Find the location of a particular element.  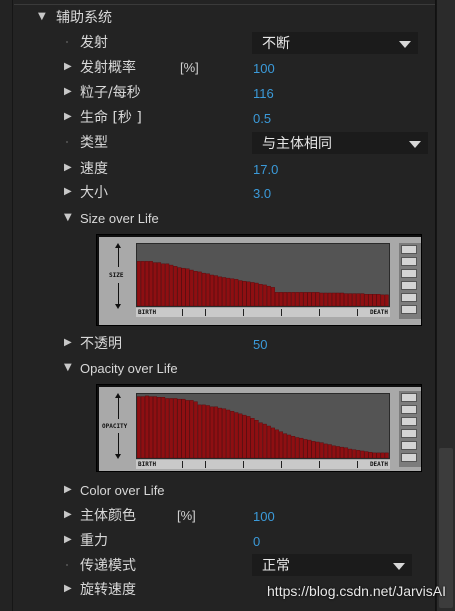

arrow-down-icon is located at coordinates (118, 456).